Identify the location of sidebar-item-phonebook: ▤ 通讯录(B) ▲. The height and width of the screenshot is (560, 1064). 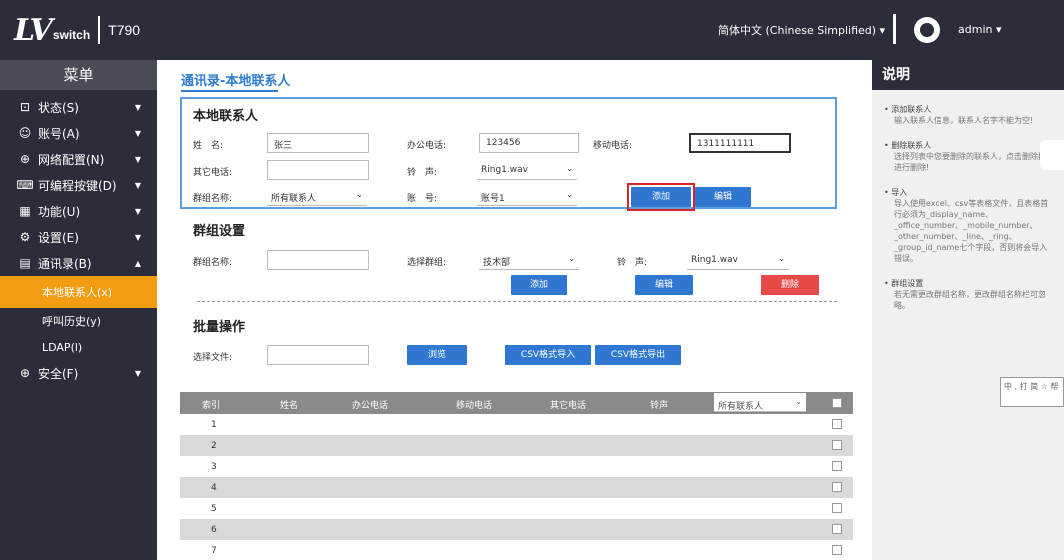
(78, 263).